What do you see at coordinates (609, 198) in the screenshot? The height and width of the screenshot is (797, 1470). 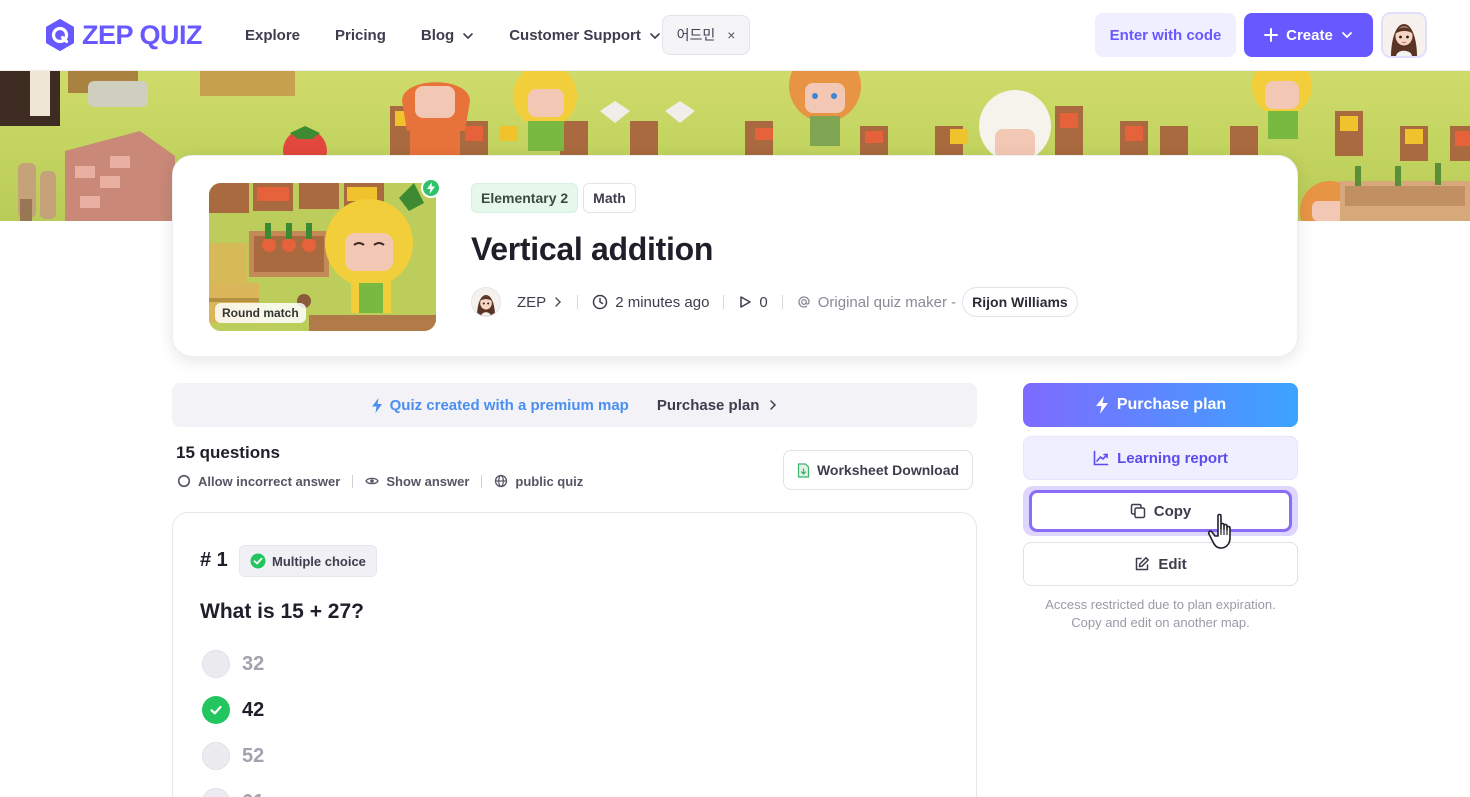 I see `tag-subject: Math` at bounding box center [609, 198].